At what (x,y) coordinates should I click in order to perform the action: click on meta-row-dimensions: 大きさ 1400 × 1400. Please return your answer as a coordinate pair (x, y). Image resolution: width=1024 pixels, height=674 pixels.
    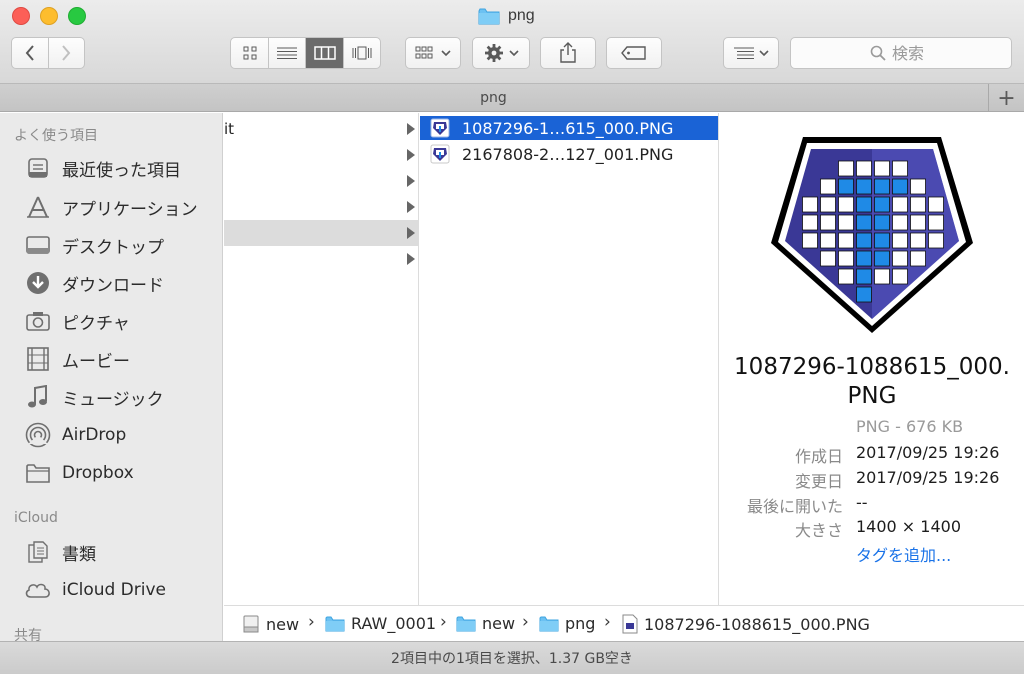
    Looking at the image, I should click on (872, 528).